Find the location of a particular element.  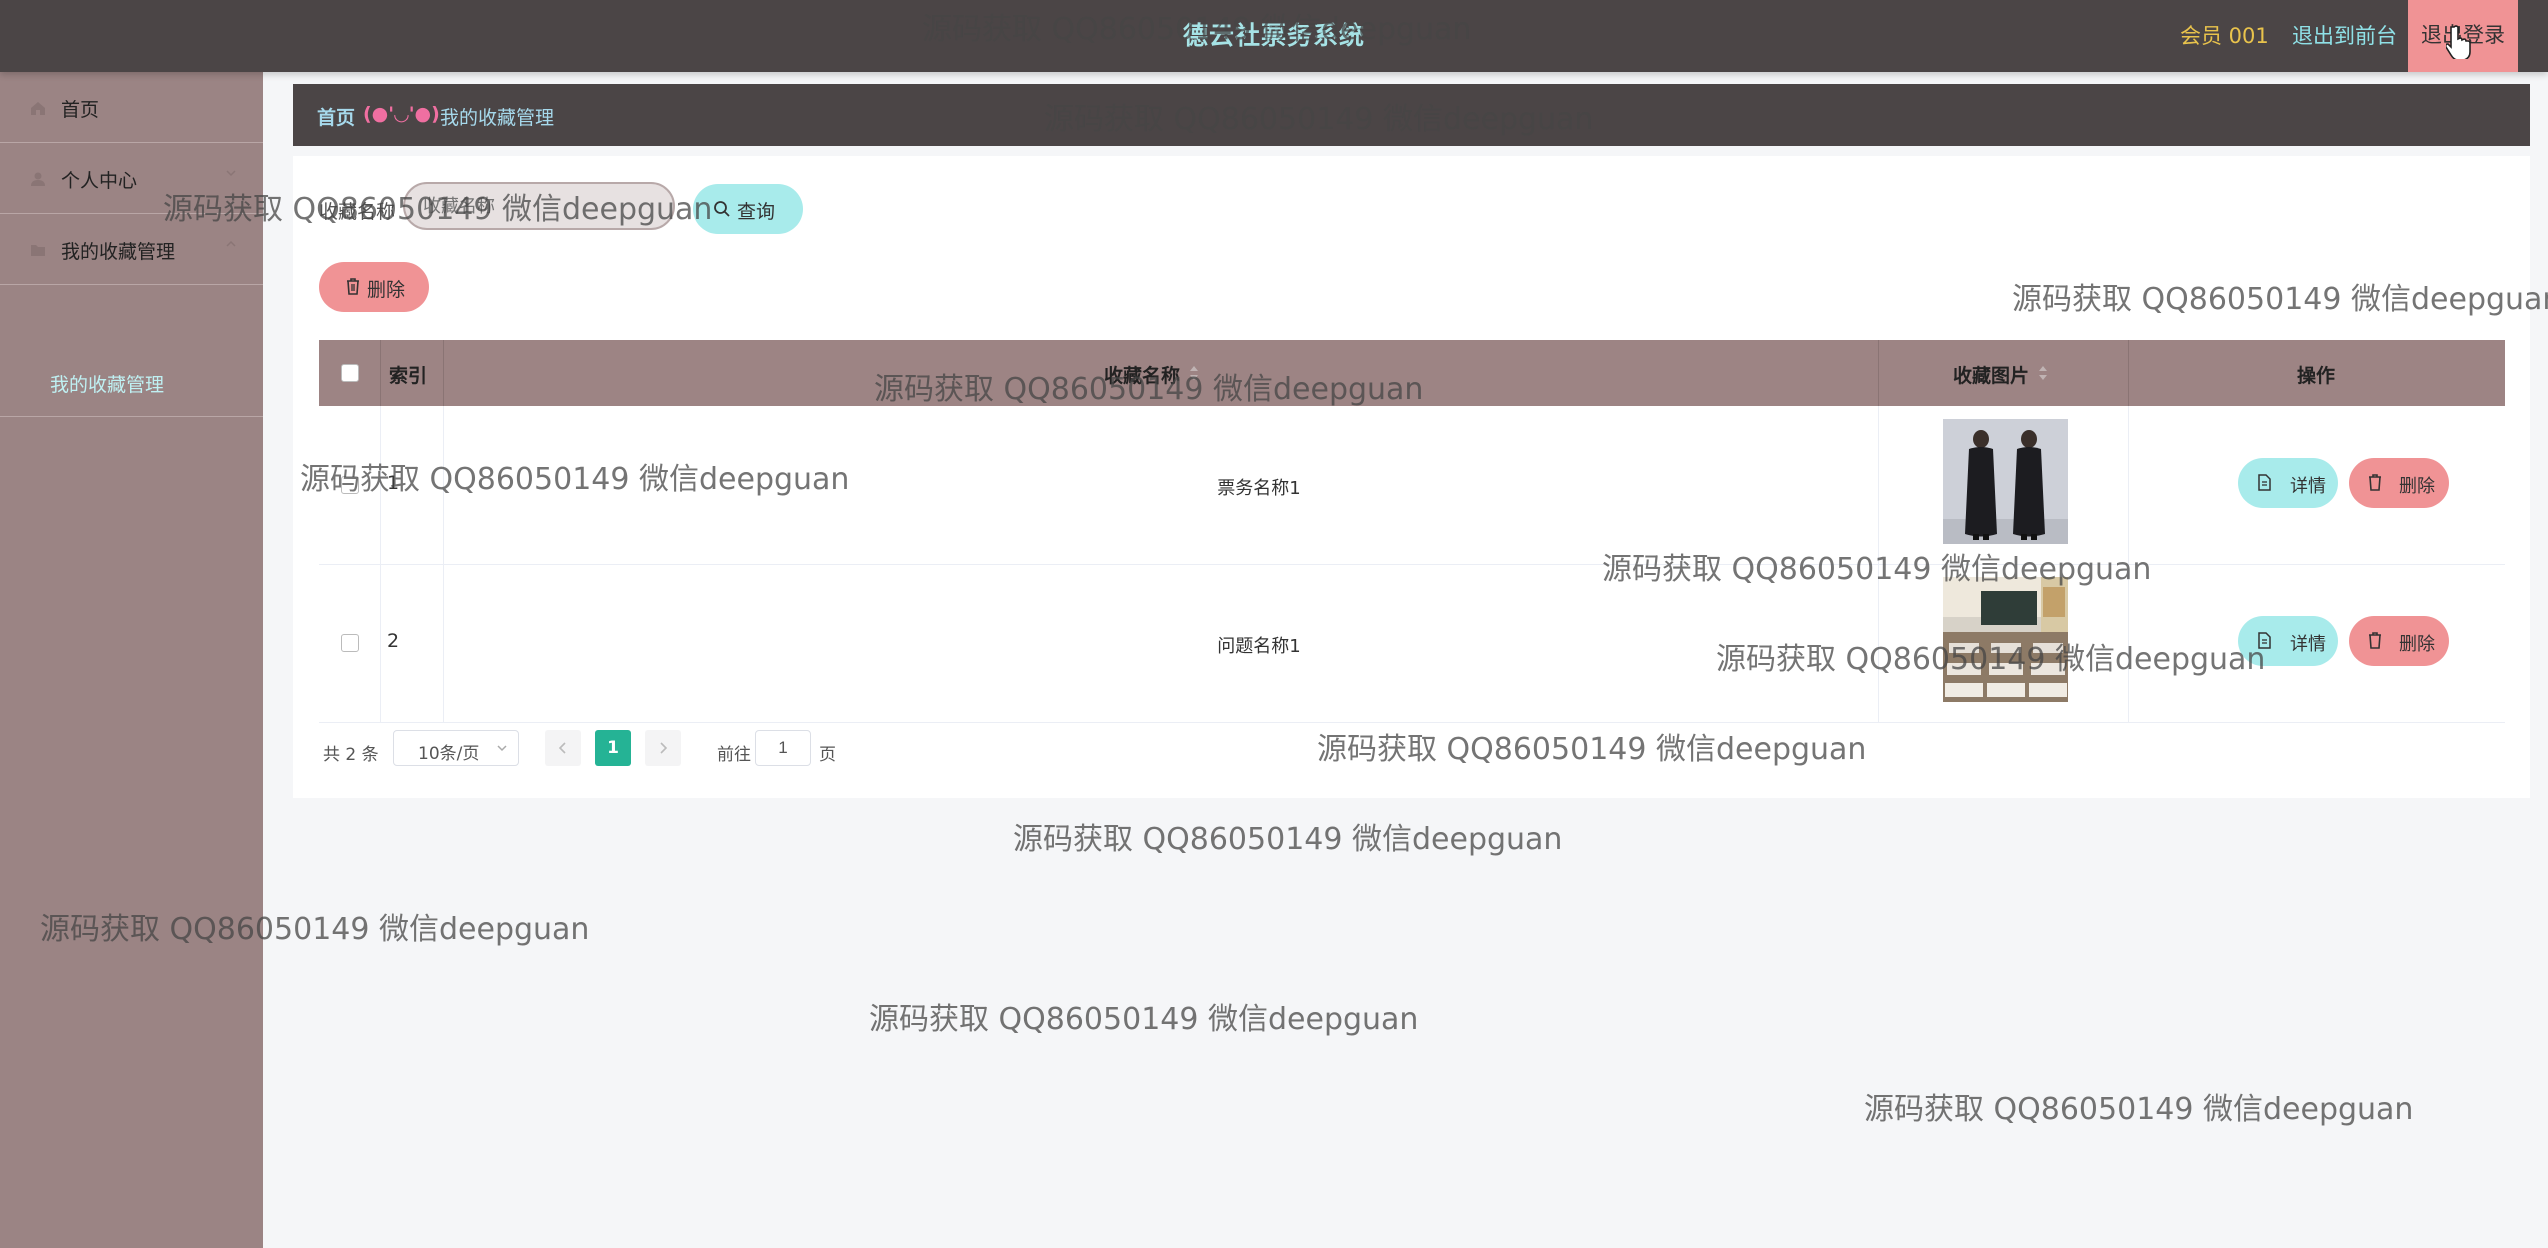

pagination: 共 2 条 10条/页 1 前往 页 is located at coordinates (619, 750).